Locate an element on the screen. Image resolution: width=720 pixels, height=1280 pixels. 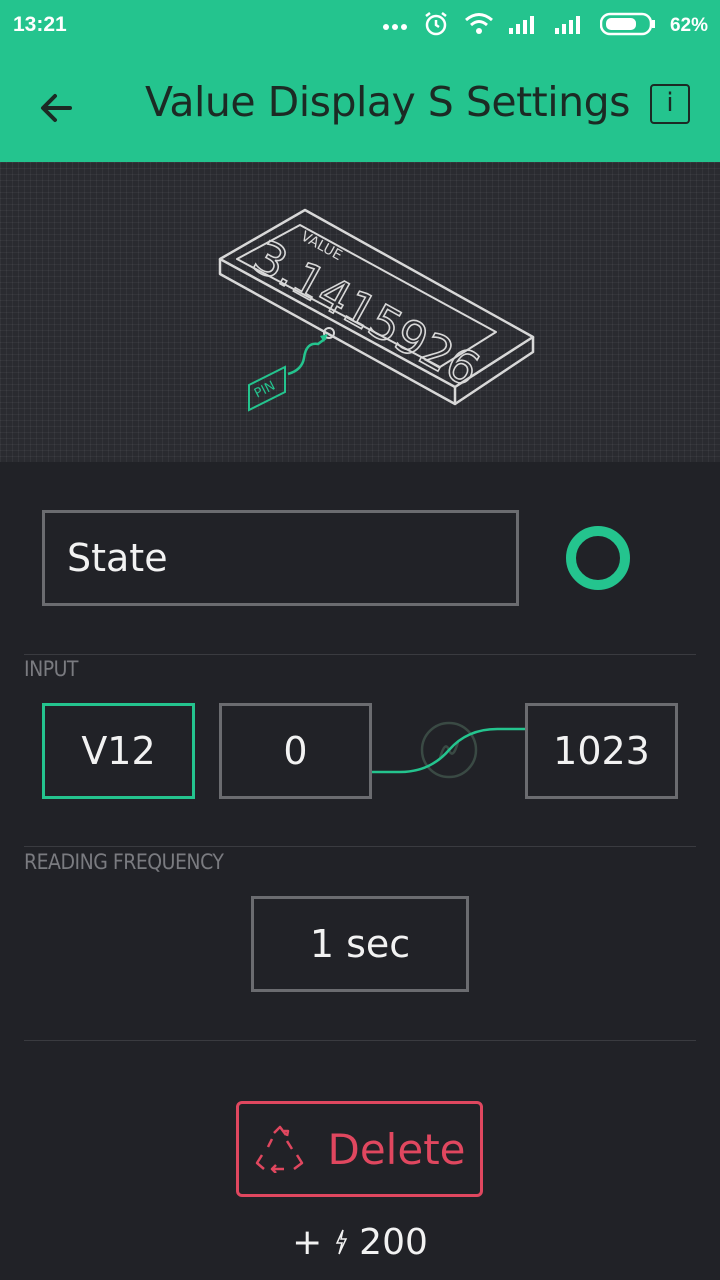
battery-percent: 62% is located at coordinates (688, 25).